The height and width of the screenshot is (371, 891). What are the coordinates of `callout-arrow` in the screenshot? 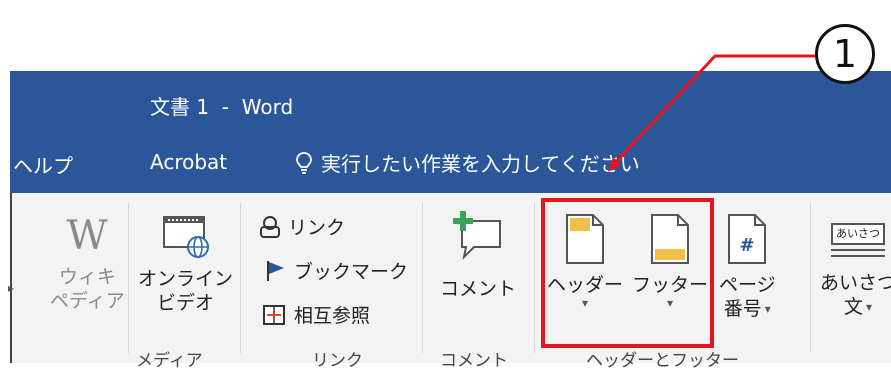 It's located at (712, 113).